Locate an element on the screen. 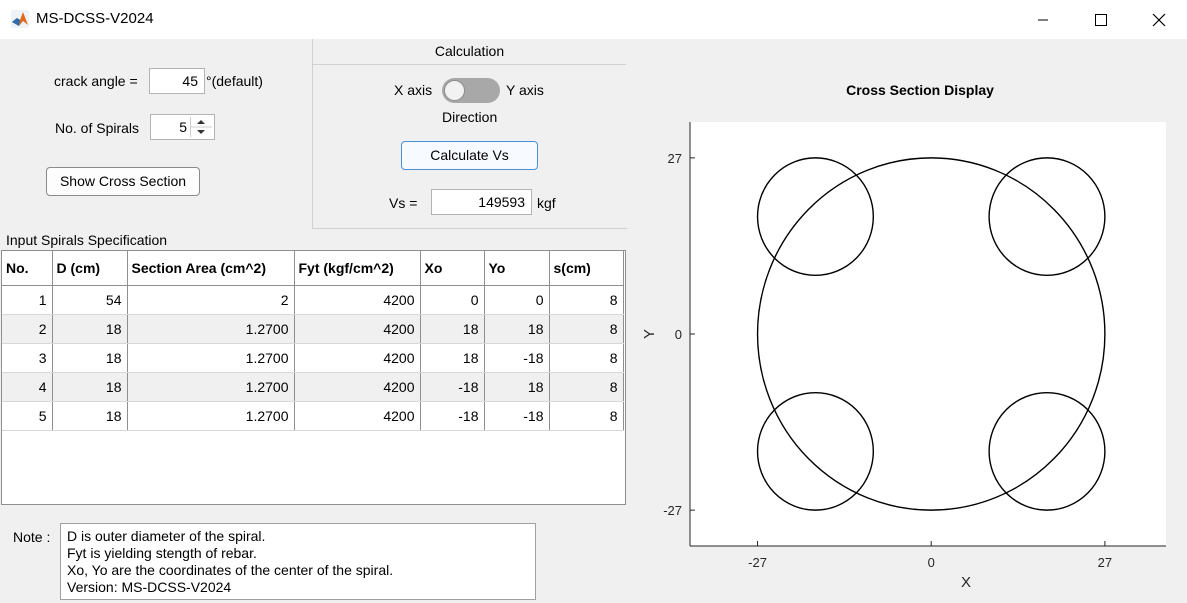  note-line: Fyt is yielding stength of rebar. is located at coordinates (162, 553).